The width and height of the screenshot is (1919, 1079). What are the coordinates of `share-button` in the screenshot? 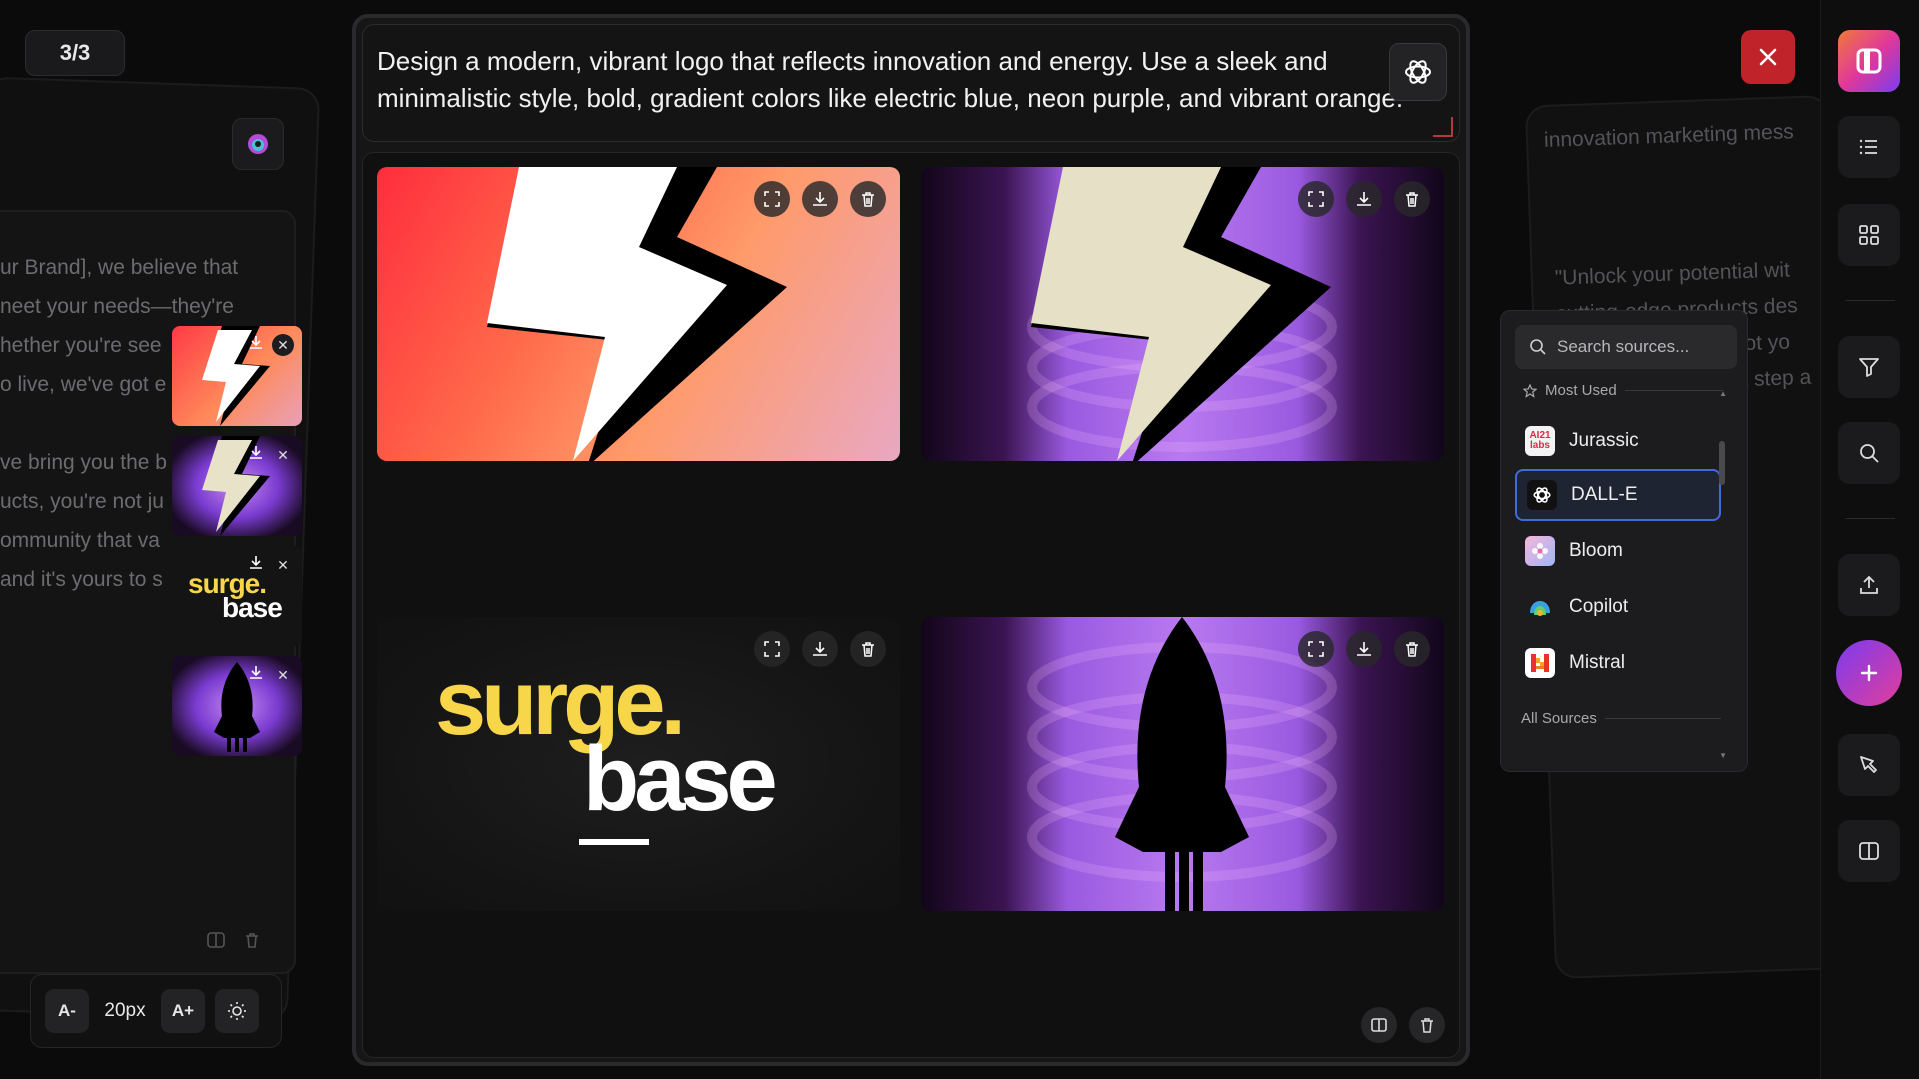 It's located at (1869, 585).